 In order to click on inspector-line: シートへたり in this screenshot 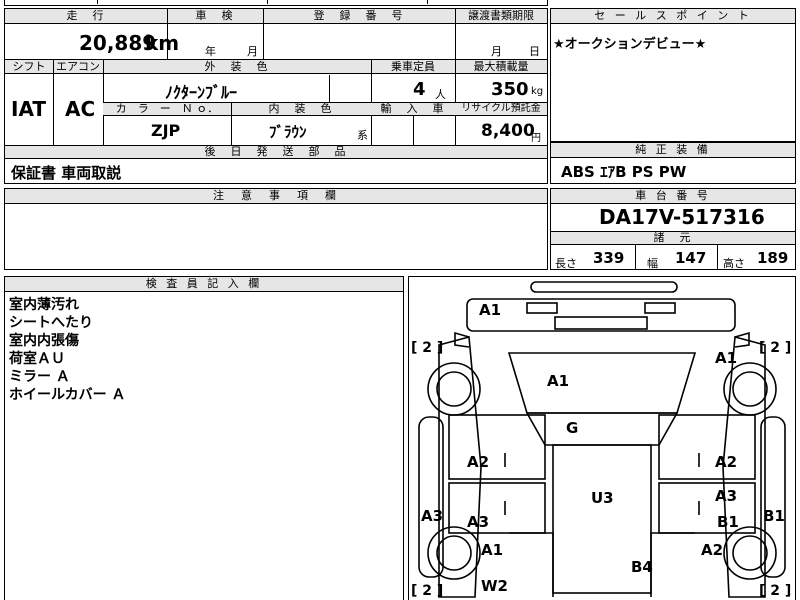, I will do `click(51, 323)`.